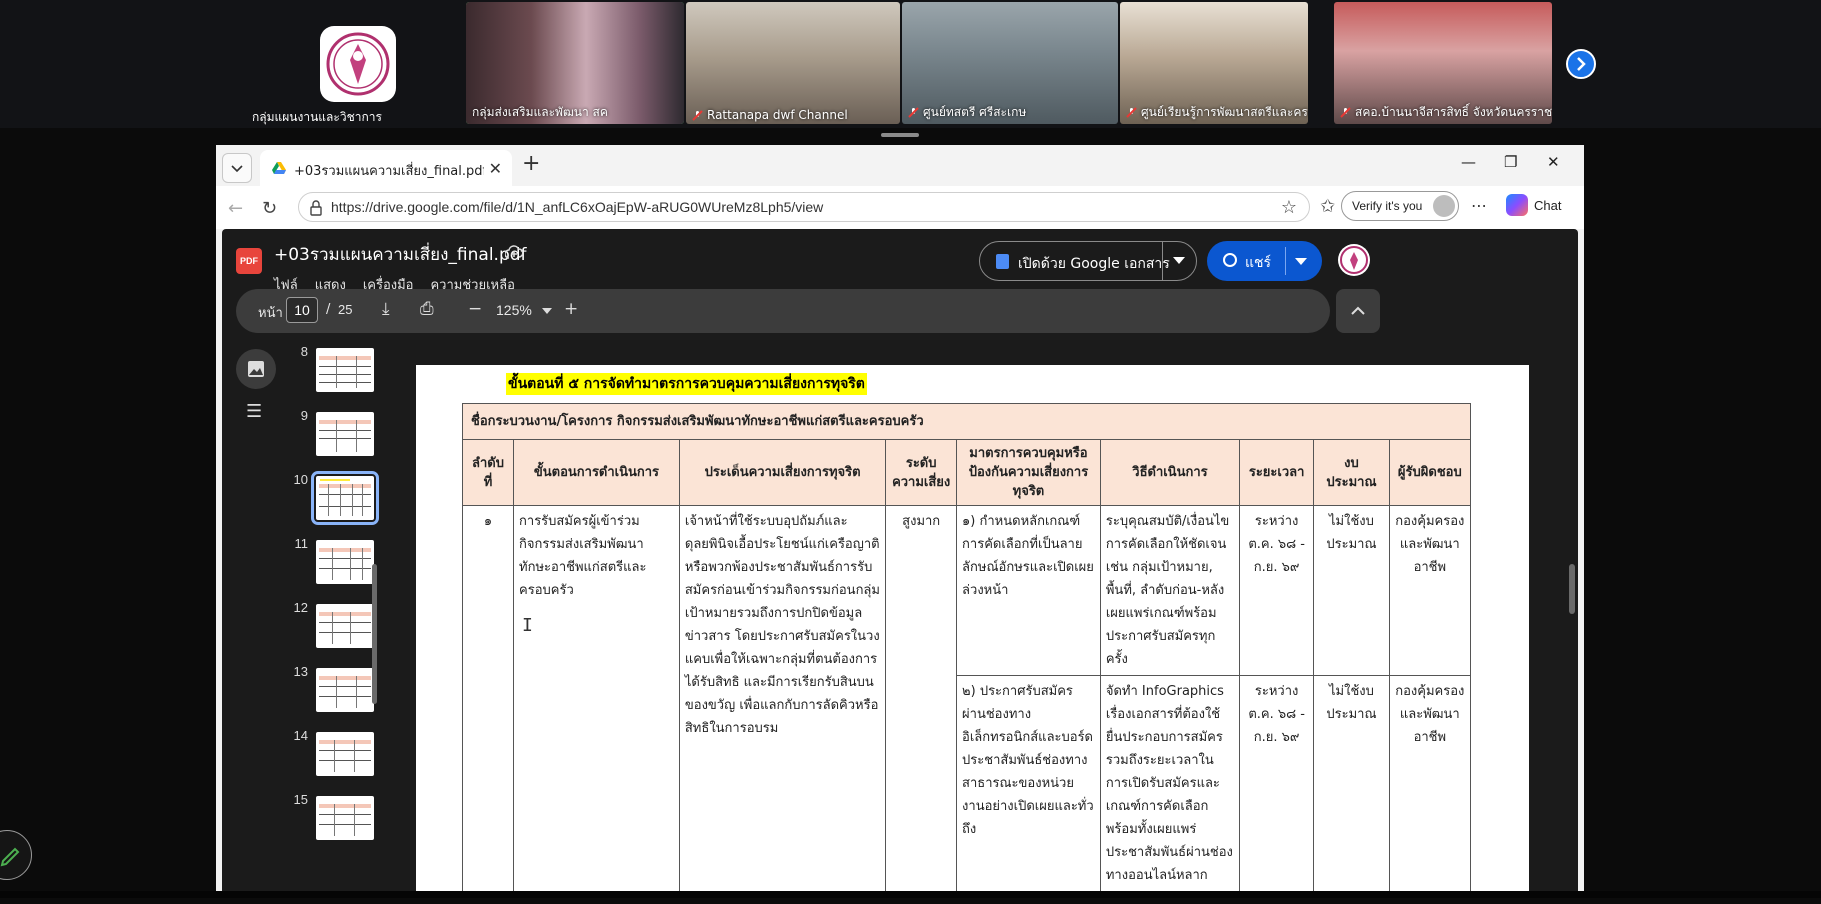 This screenshot has width=1821, height=904. I want to click on column-header: ขั้นตอนการดำเนินการ, so click(596, 472).